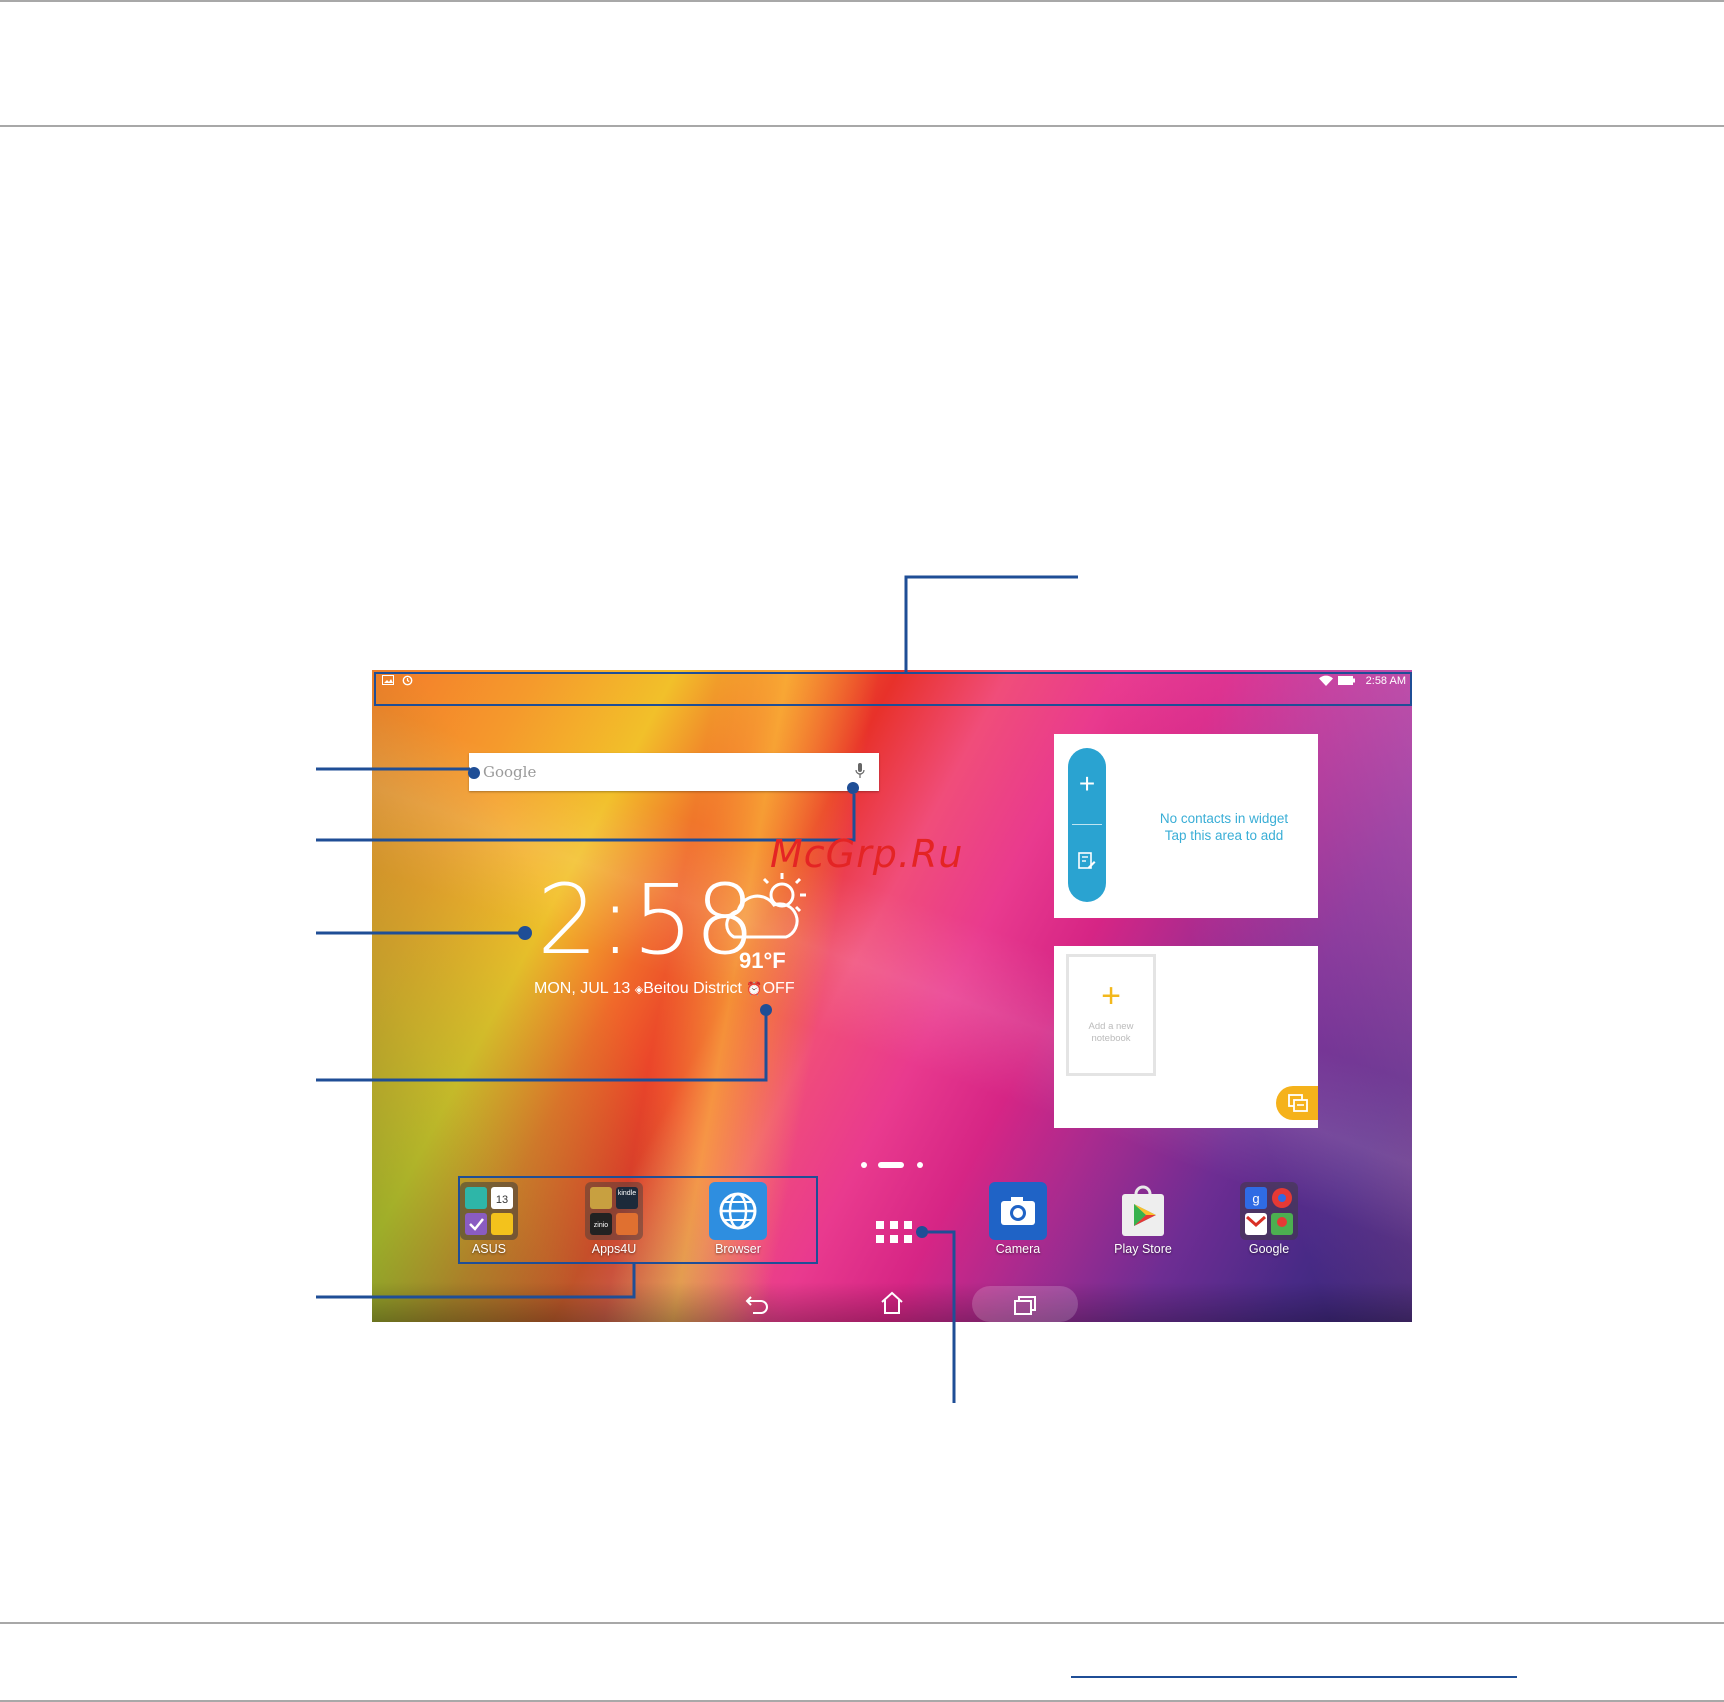 The width and height of the screenshot is (1724, 1702). Describe the element at coordinates (867, 854) in the screenshot. I see `watermark-text: McGrp.Ru` at that location.